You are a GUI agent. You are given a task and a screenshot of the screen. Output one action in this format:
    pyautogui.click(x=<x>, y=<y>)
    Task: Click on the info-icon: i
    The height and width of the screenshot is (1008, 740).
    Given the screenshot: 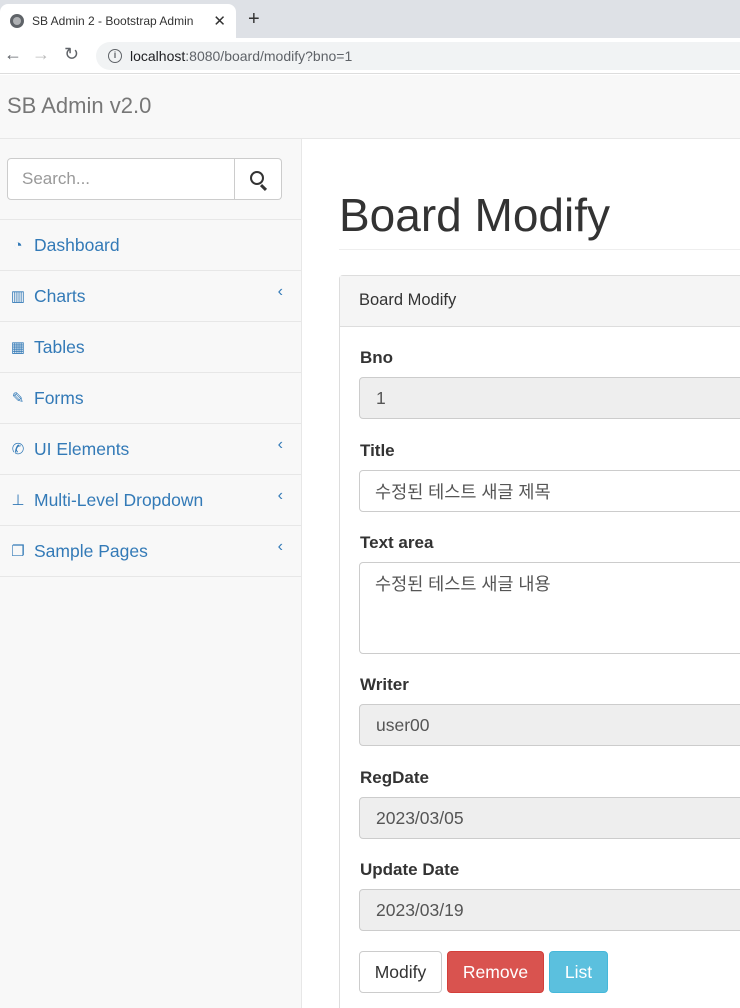 What is the action you would take?
    pyautogui.click(x=115, y=56)
    